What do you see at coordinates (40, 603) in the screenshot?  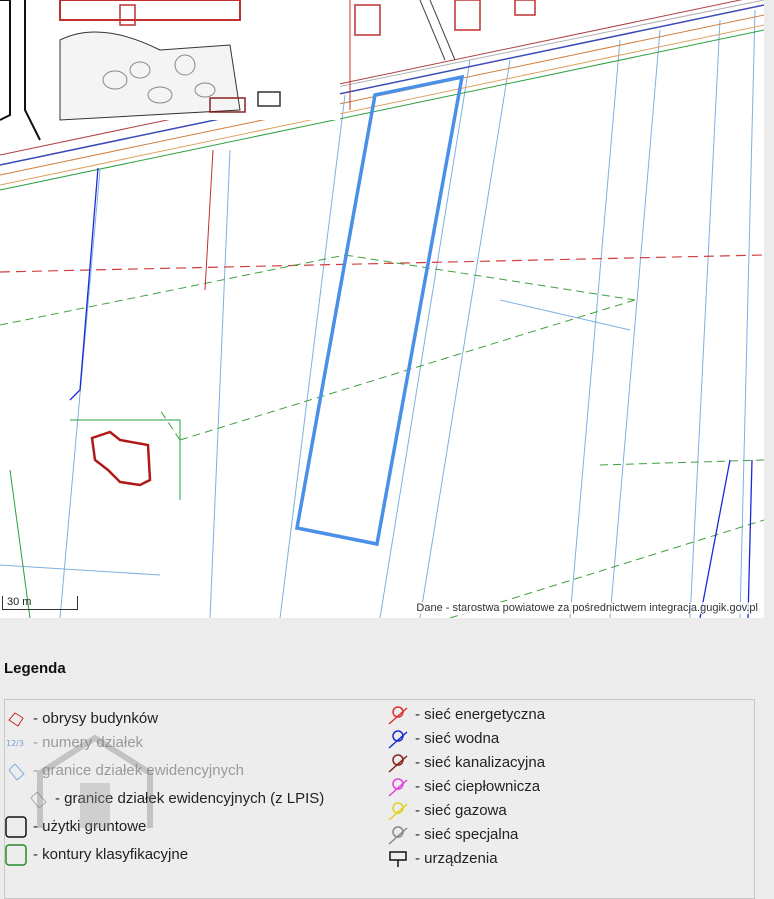 I see `scale-bar: 30 m` at bounding box center [40, 603].